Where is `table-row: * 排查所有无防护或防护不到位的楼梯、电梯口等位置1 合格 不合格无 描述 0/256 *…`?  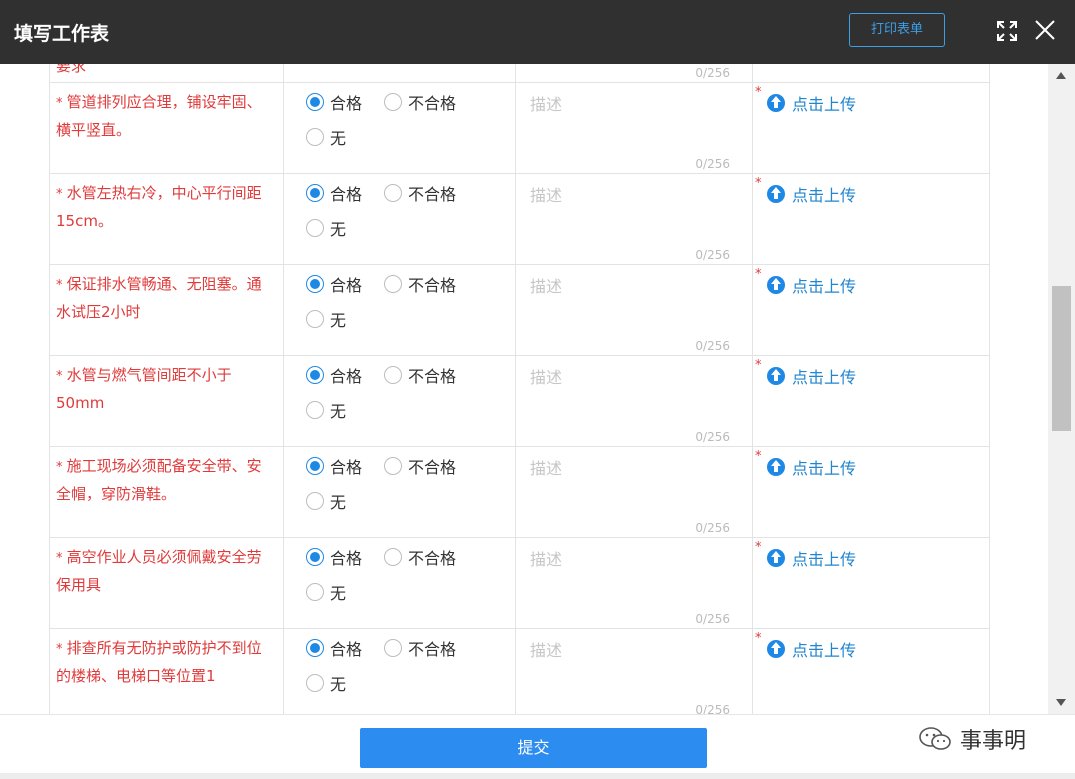 table-row: * 排查所有无防护或防护不到位的楼梯、电梯口等位置1 合格 不合格无 描述 0/256 *… is located at coordinates (519, 671).